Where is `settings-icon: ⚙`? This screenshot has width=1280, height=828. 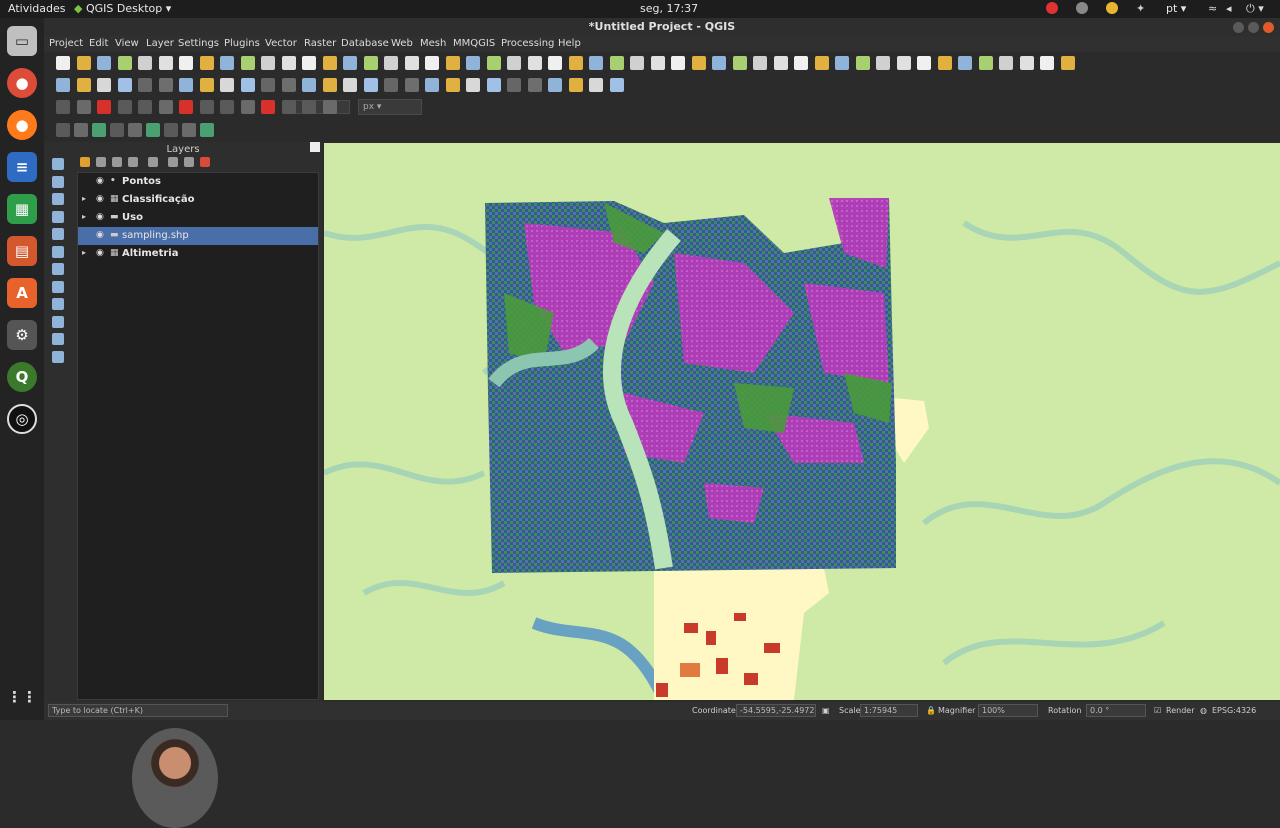
settings-icon: ⚙ is located at coordinates (22, 335).